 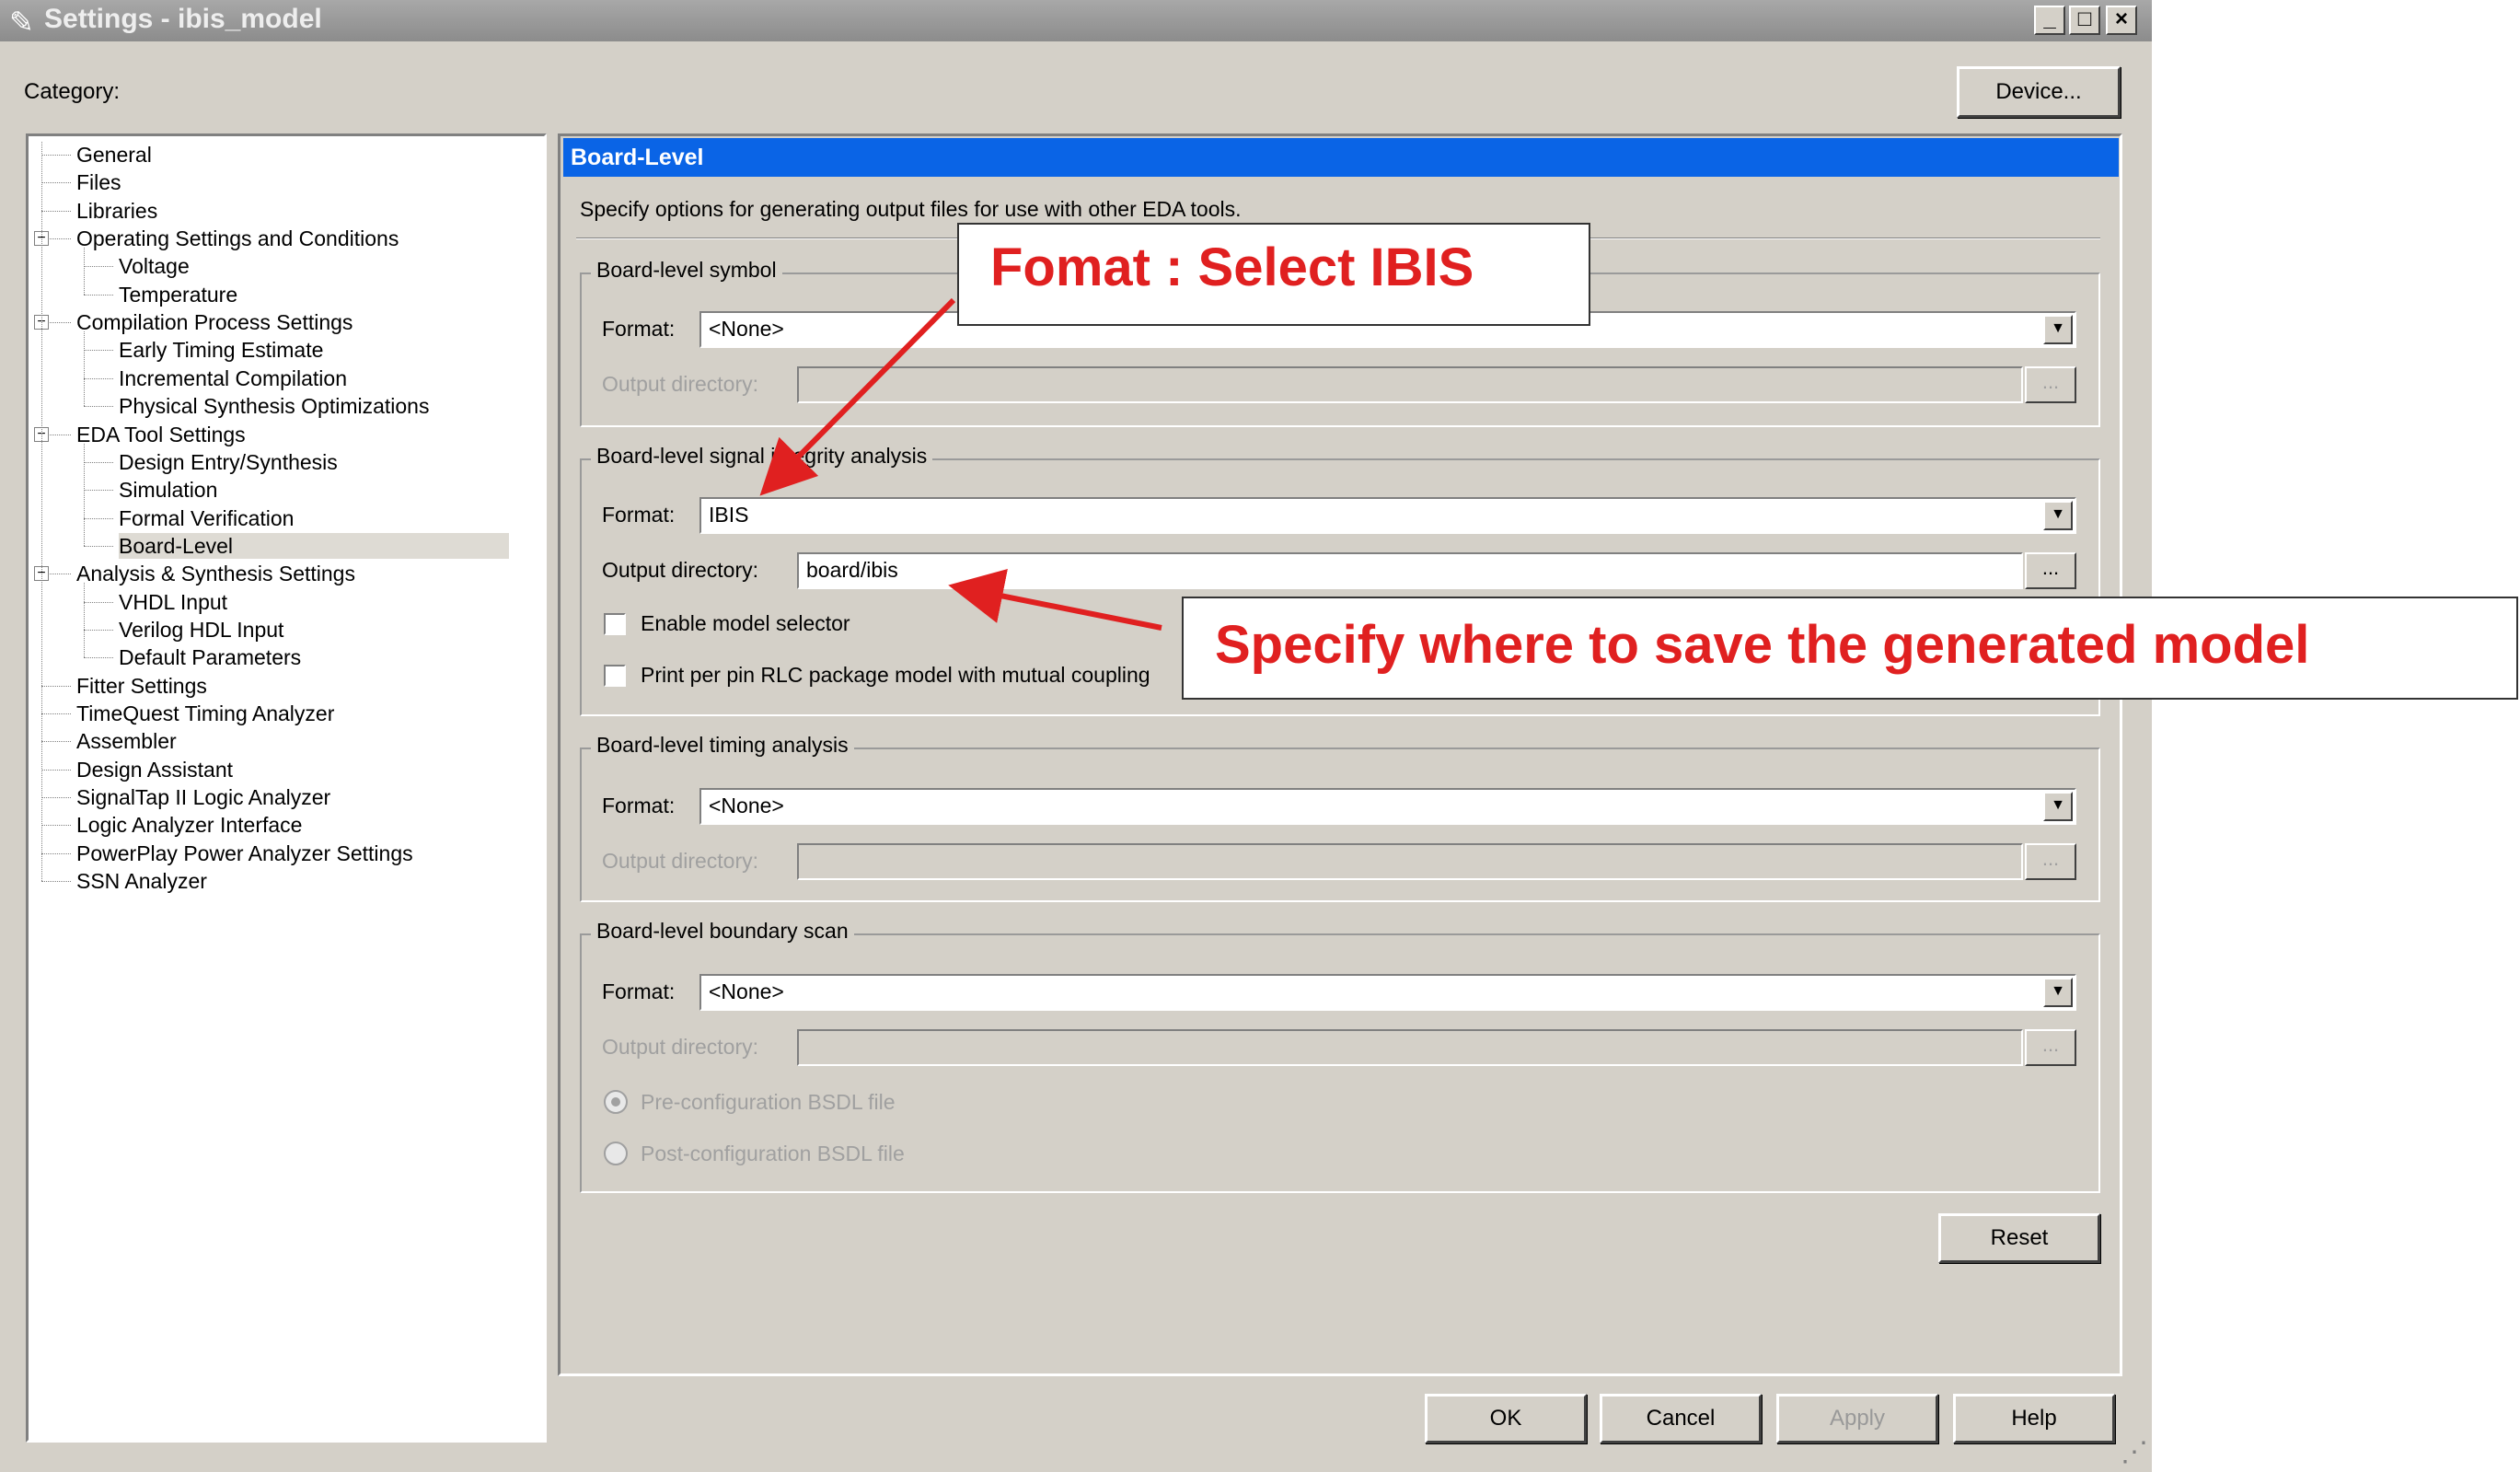 I want to click on annotation-arrows, so click(x=960, y=464).